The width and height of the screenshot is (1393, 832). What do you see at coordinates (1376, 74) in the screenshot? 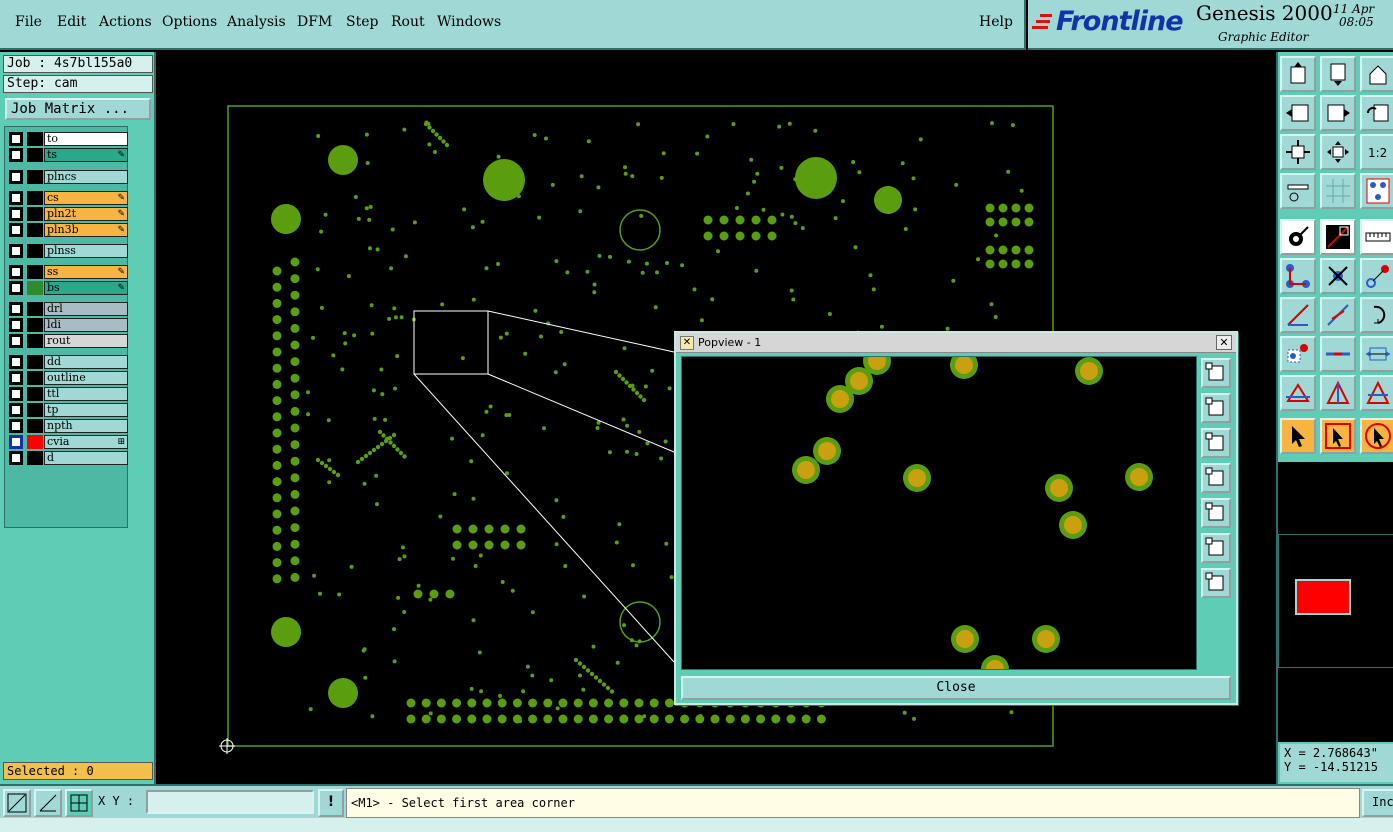
I see `home-button` at bounding box center [1376, 74].